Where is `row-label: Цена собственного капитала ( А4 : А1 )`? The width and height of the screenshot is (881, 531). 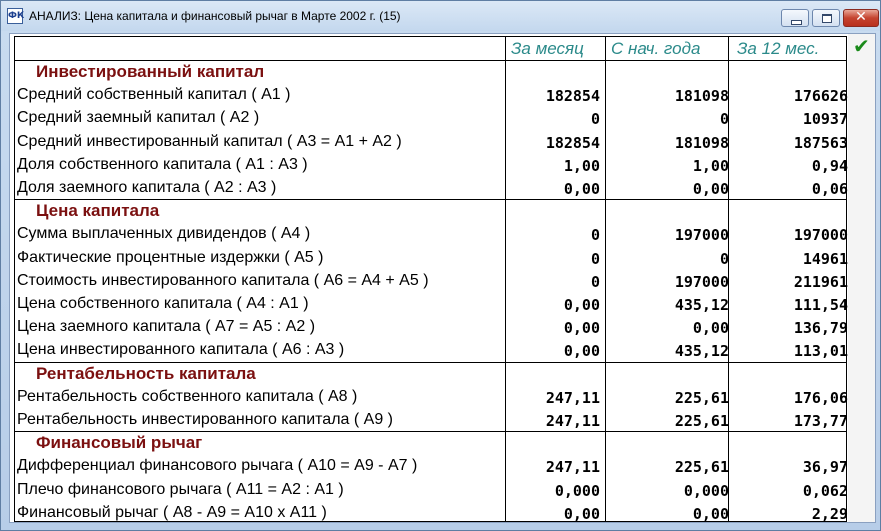
row-label: Цена собственного капитала ( А4 : А1 ) is located at coordinates (163, 303).